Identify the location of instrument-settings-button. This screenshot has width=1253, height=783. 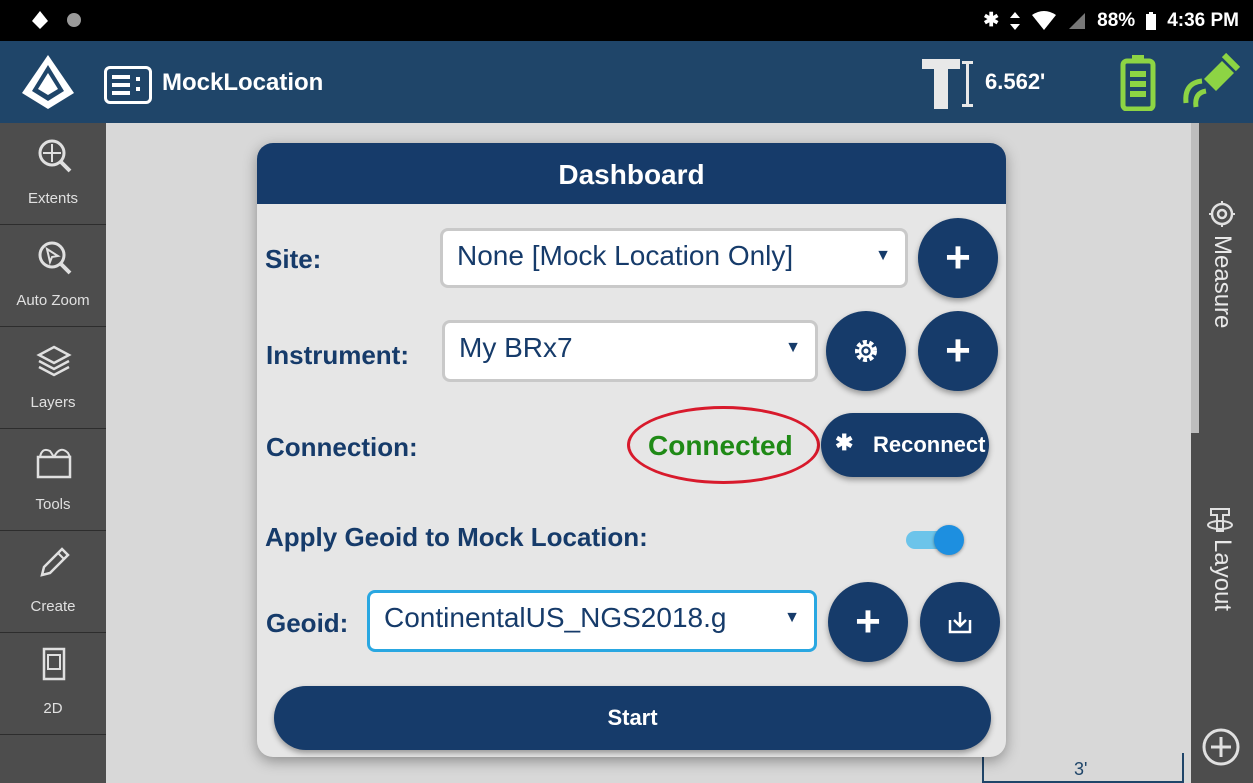
(866, 351).